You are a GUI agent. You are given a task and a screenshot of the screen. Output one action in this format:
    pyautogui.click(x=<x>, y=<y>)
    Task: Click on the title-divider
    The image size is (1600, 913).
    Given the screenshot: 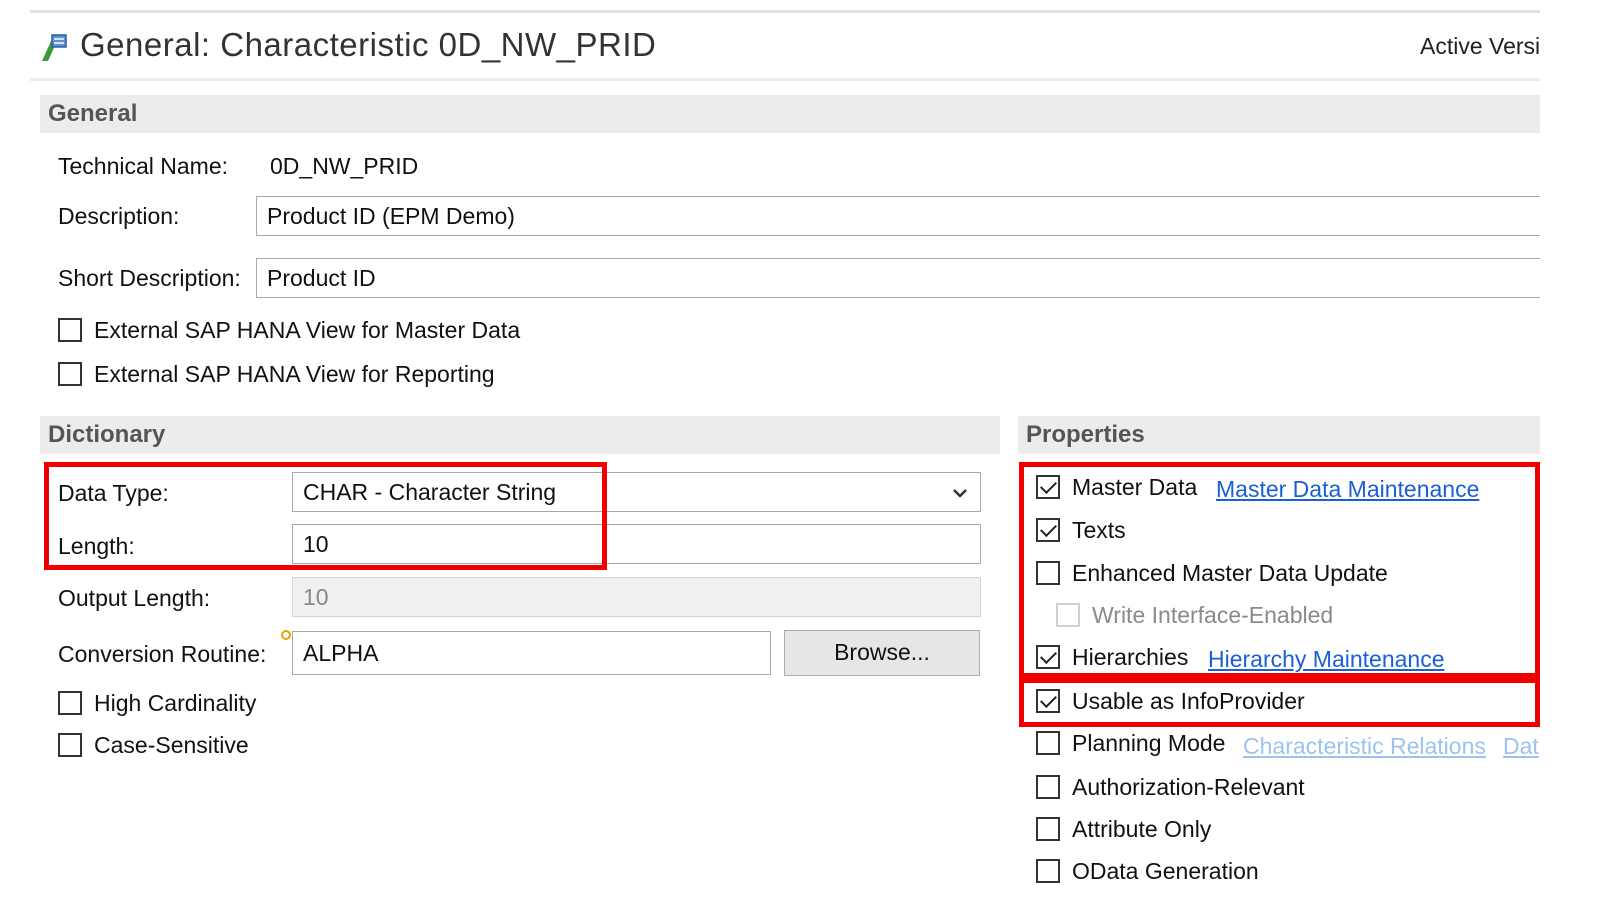 What is the action you would take?
    pyautogui.click(x=785, y=79)
    